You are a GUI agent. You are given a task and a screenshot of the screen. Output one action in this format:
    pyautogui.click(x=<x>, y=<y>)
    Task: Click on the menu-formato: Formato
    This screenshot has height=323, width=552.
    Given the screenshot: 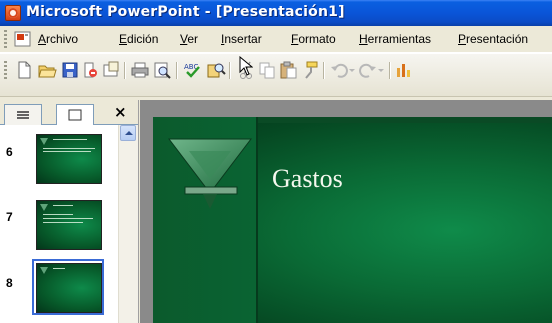 What is the action you would take?
    pyautogui.click(x=313, y=39)
    